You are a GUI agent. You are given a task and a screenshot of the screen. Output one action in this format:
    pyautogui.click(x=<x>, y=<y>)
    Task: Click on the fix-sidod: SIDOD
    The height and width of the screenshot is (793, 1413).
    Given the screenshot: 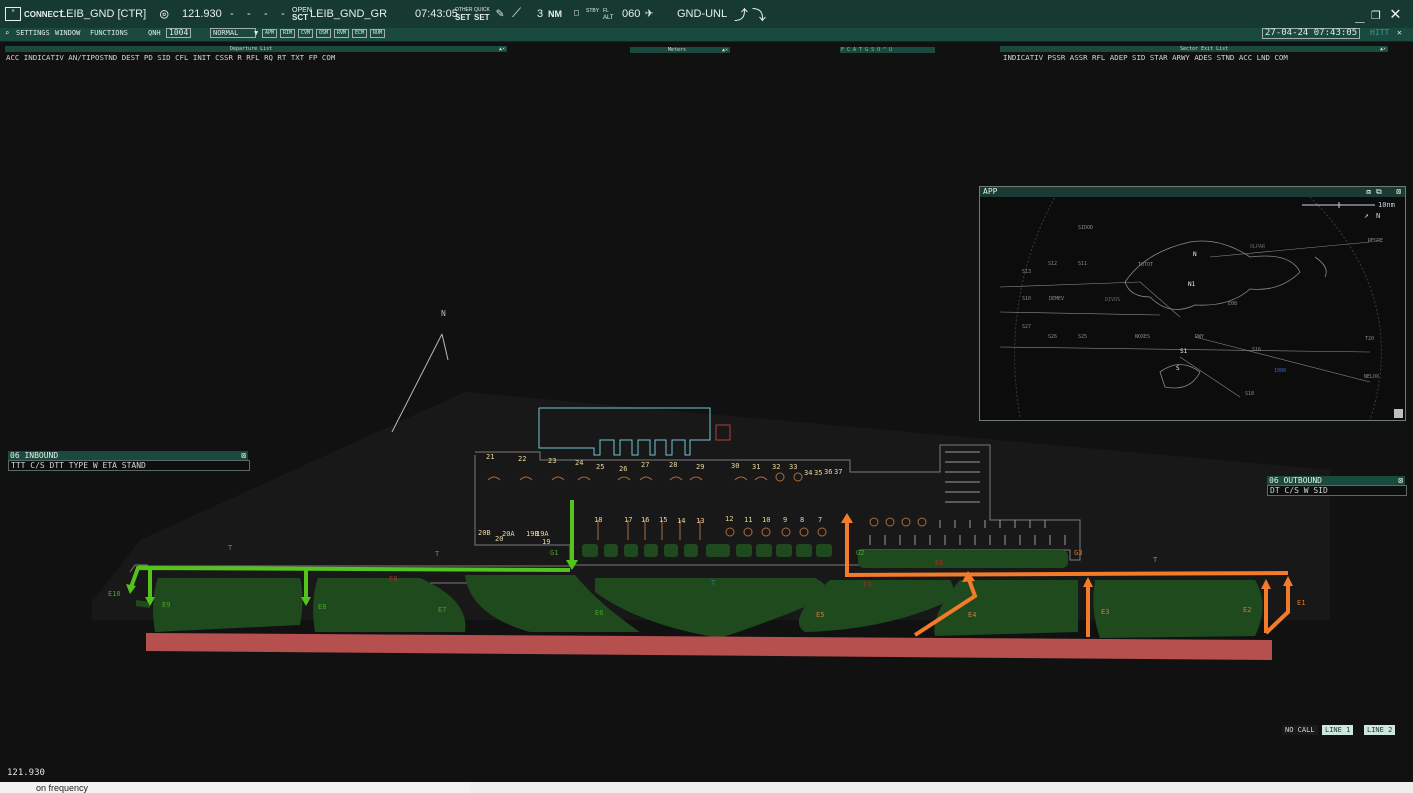 What is the action you would take?
    pyautogui.click(x=1085, y=228)
    